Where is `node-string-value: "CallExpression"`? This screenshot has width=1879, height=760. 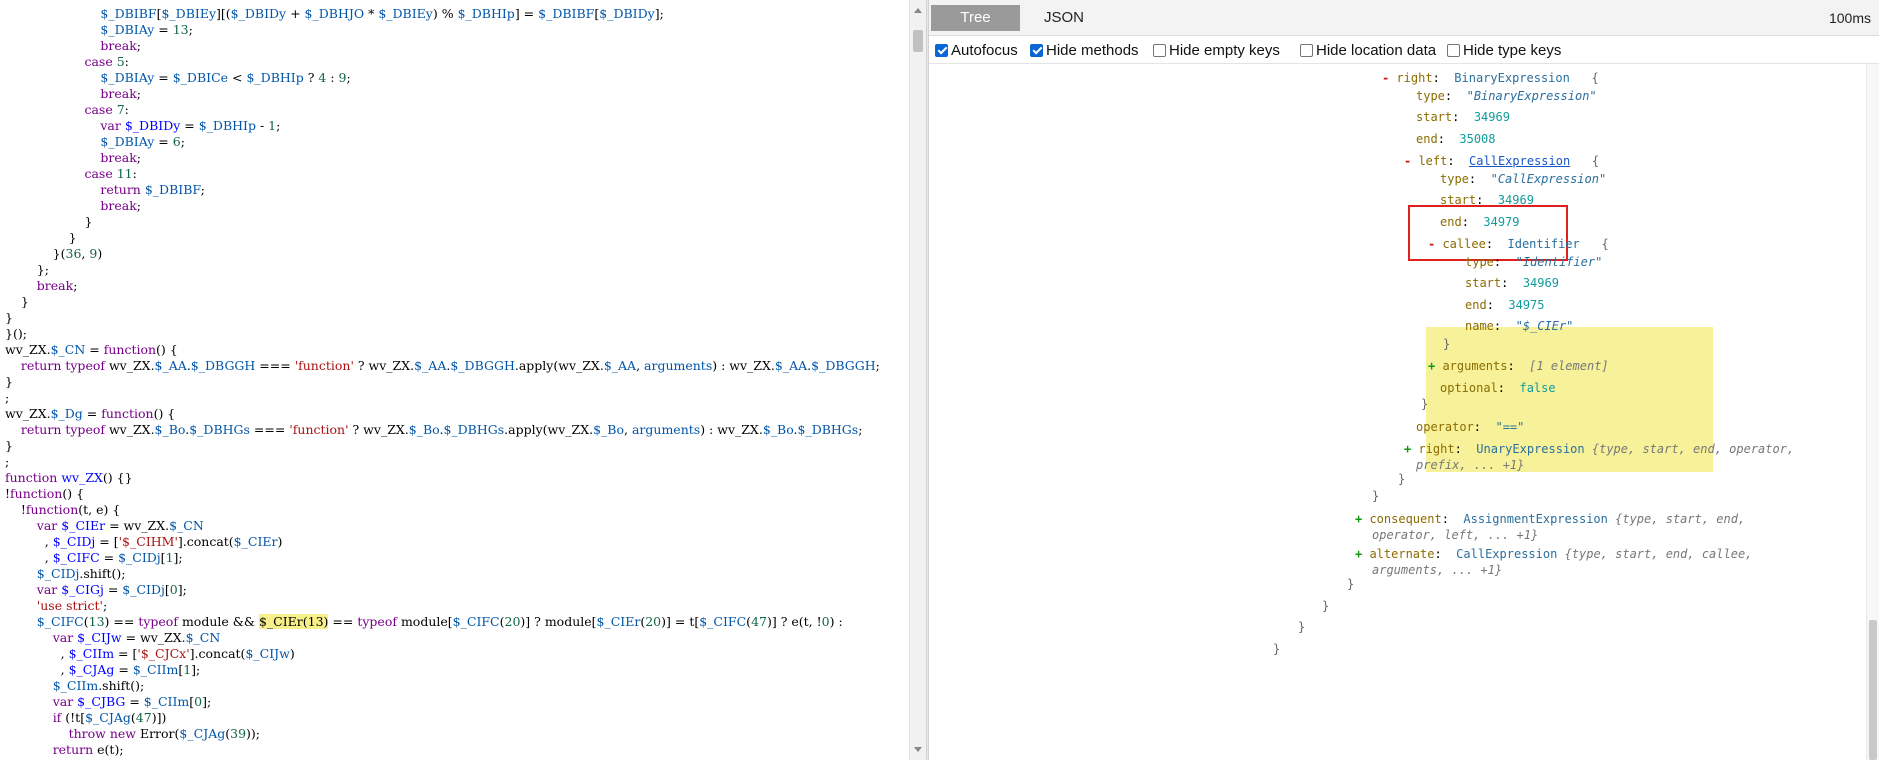
node-string-value: "CallExpression" is located at coordinates (1548, 179).